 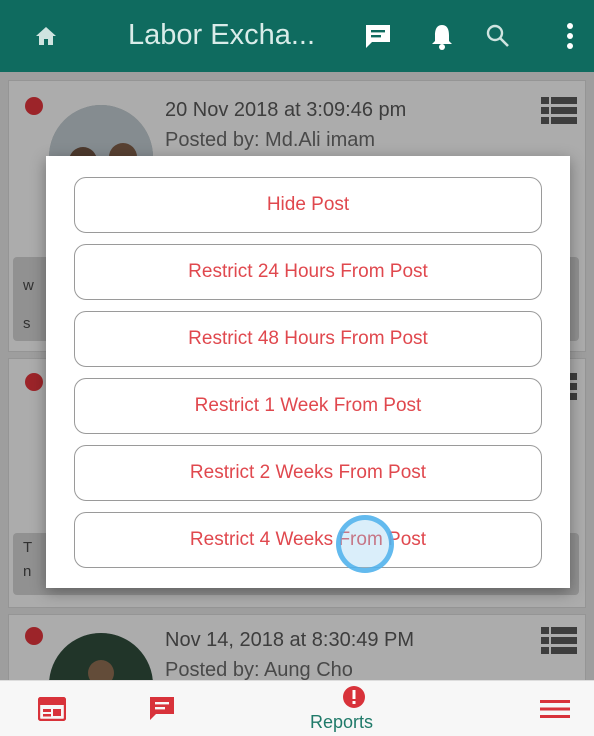 What do you see at coordinates (365, 544) in the screenshot?
I see `touch-ripple-indicator` at bounding box center [365, 544].